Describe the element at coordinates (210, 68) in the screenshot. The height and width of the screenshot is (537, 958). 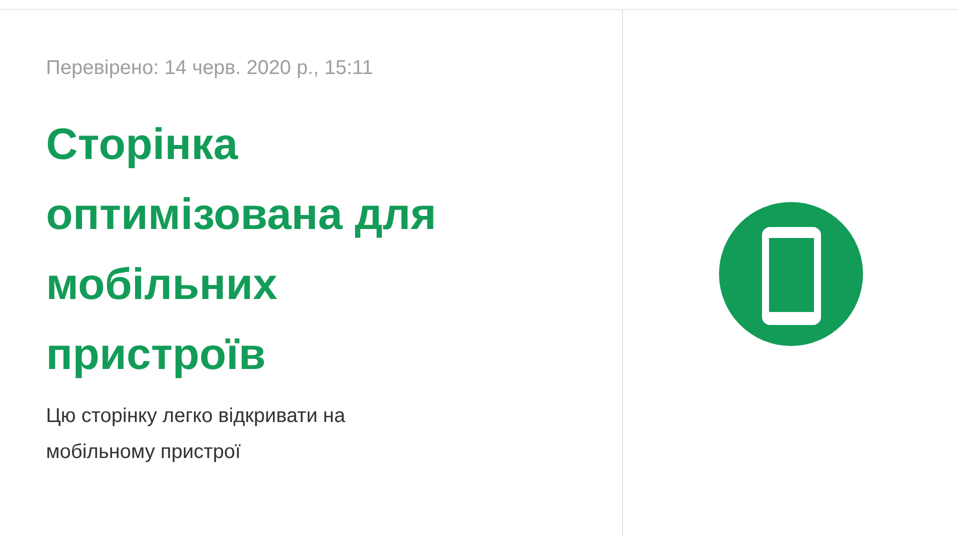
I see `checked-date: Перевірено: 14 черв. 2020 р., 15:11` at that location.